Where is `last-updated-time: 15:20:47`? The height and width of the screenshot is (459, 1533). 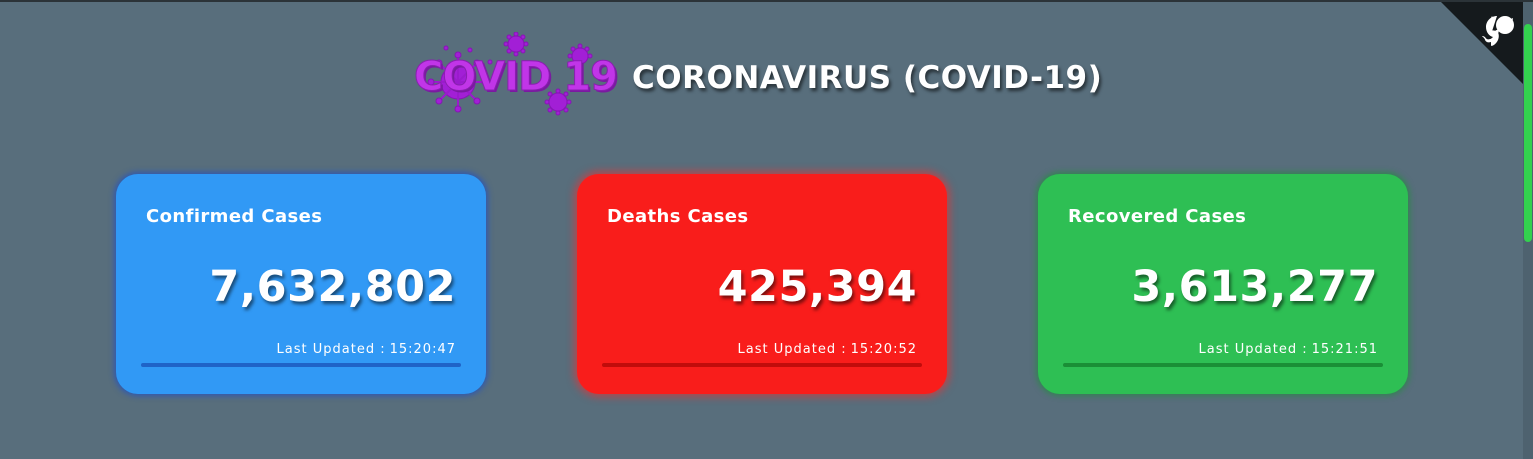
last-updated-time: 15:20:47 is located at coordinates (422, 349).